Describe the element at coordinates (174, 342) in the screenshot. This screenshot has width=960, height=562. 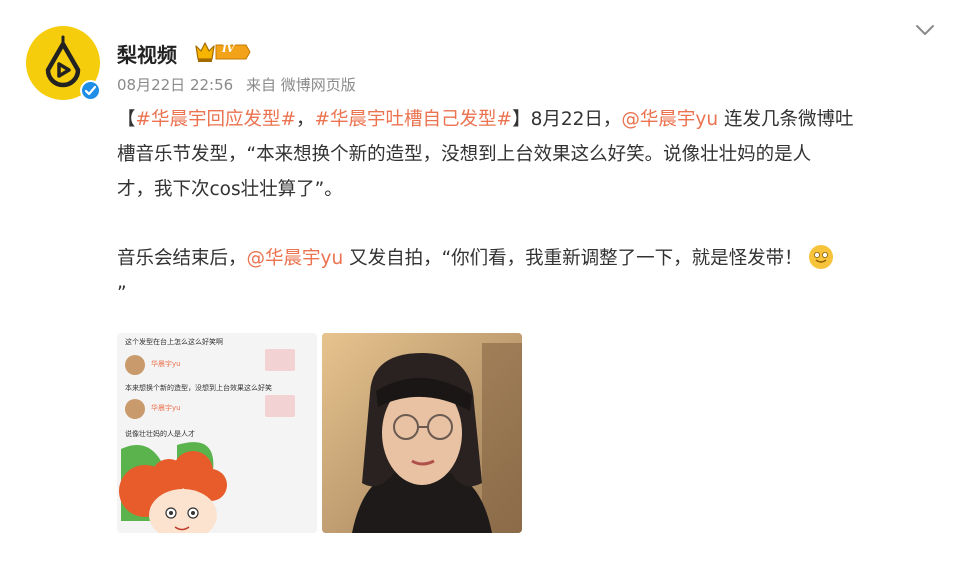
I see `screenshot-caption: 这个发型在台上怎么这么好笑啊` at that location.